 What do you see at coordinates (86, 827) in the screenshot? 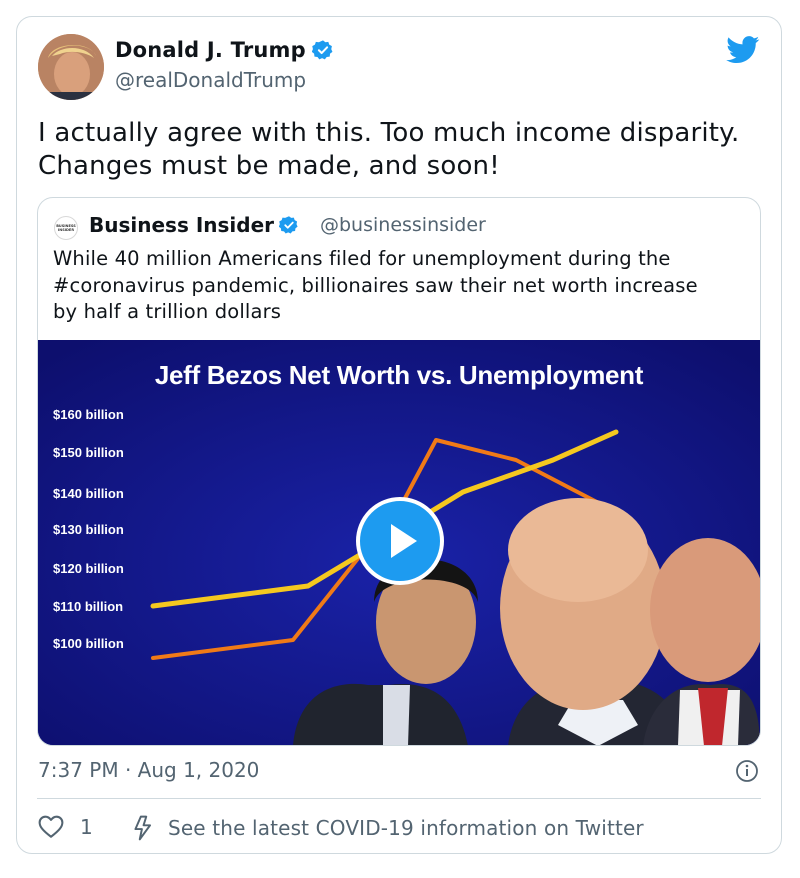
I see `like-count: 1` at bounding box center [86, 827].